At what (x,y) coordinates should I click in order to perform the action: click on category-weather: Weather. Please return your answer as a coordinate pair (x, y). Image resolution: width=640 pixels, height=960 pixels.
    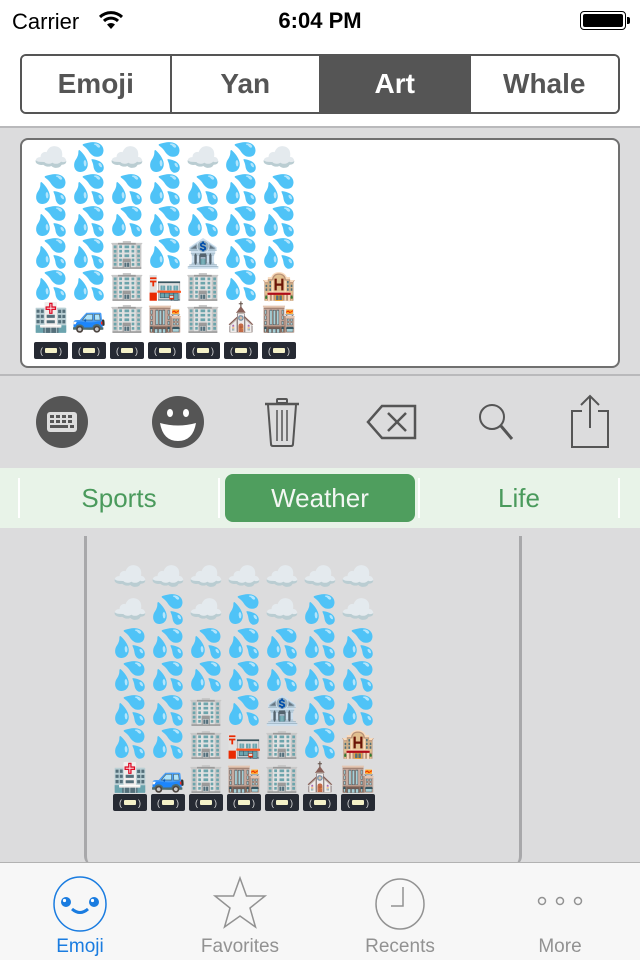
    Looking at the image, I should click on (320, 498).